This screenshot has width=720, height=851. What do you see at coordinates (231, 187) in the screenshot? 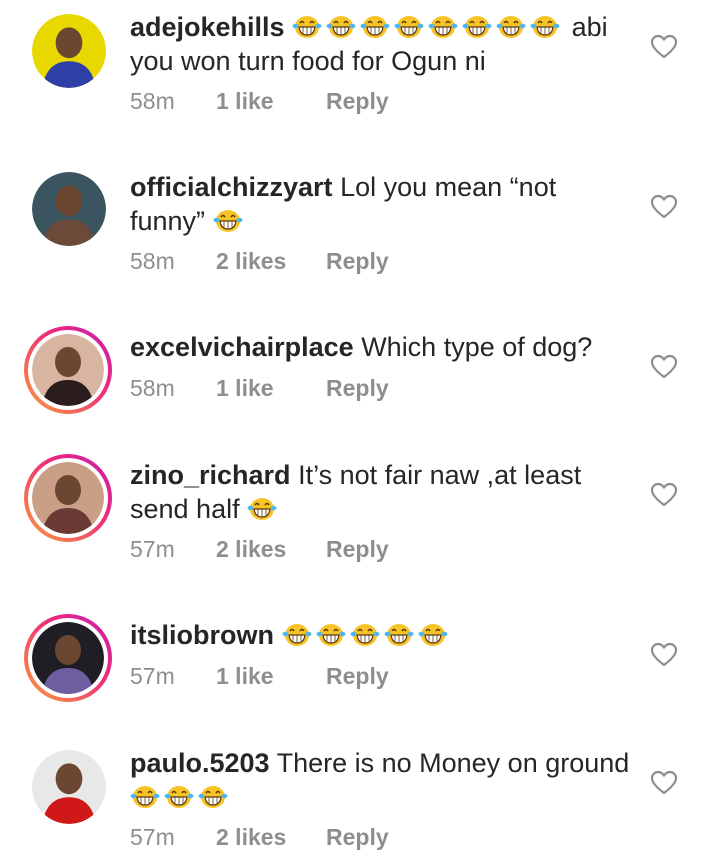
I see `comment-username: officialchizzyart` at bounding box center [231, 187].